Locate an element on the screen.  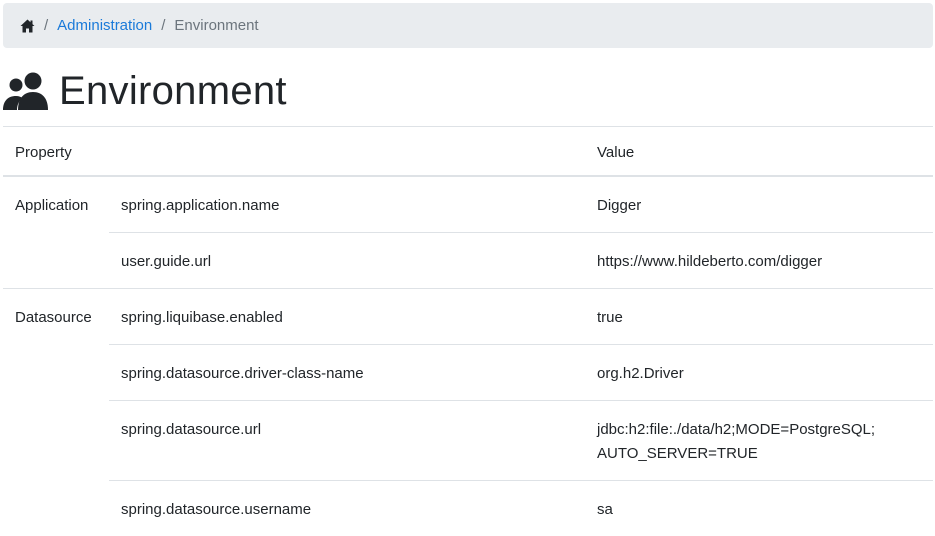
breadcrumb-link-administration: Administration is located at coordinates (104, 25).